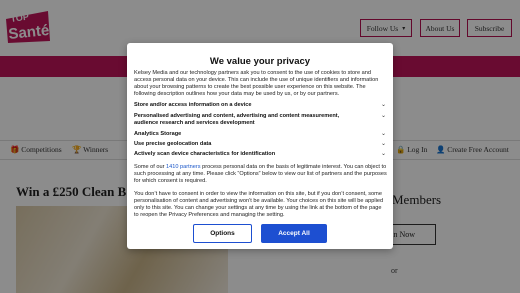  I want to click on partners-prefix: Some of our, so click(150, 167).